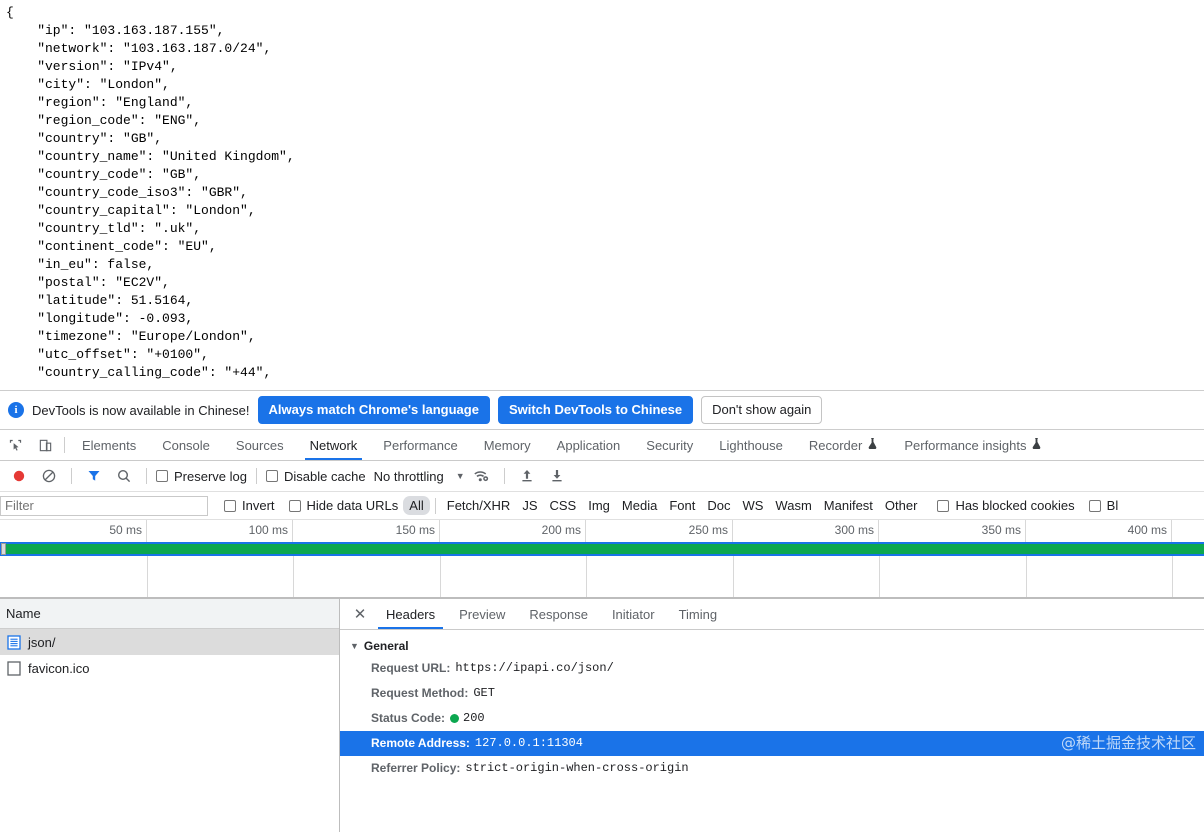 Image resolution: width=1204 pixels, height=832 pixels. What do you see at coordinates (762, 410) in the screenshot?
I see `dont-show-again-button: Don't show again` at bounding box center [762, 410].